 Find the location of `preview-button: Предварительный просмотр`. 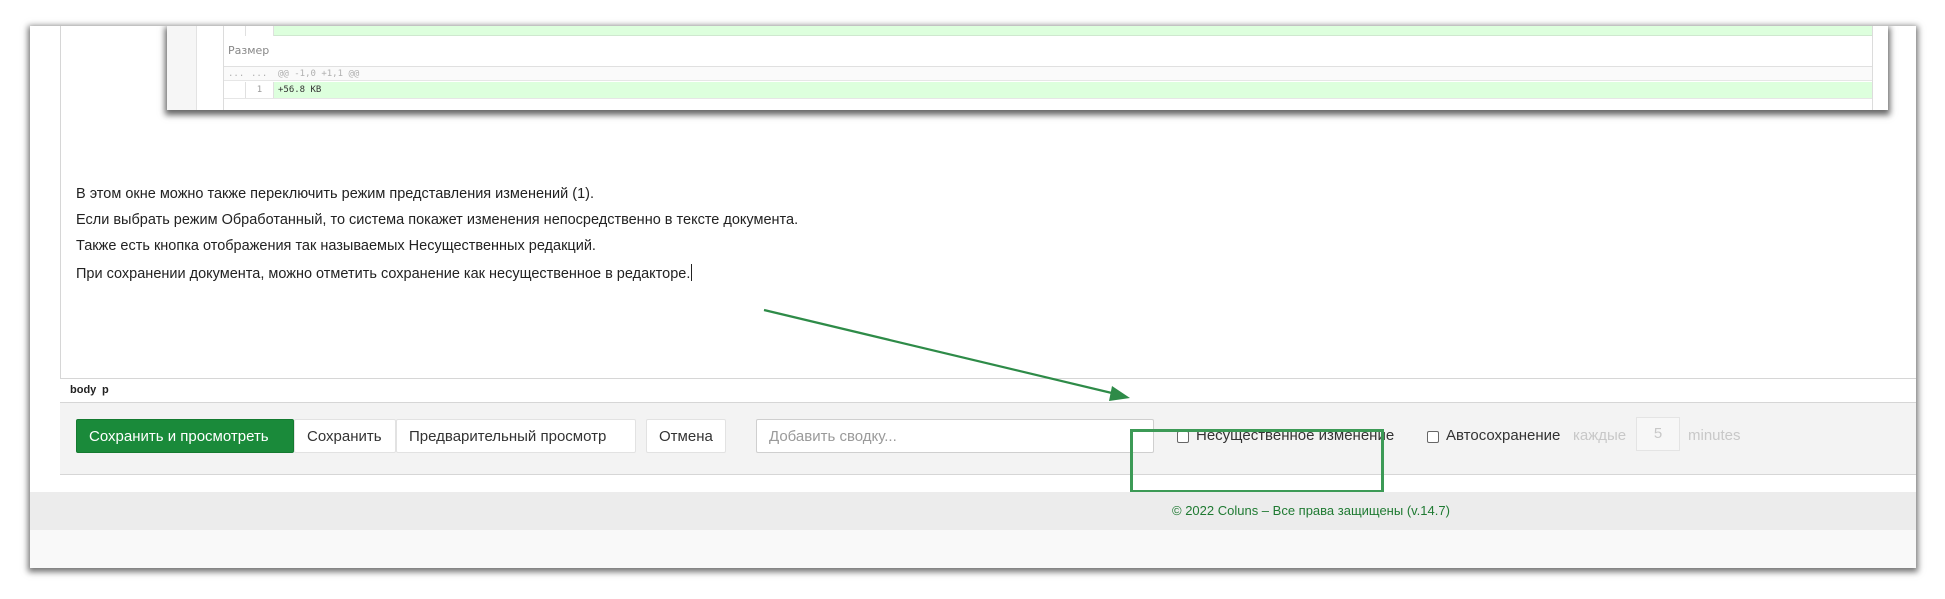

preview-button: Предварительный просмотр is located at coordinates (516, 436).